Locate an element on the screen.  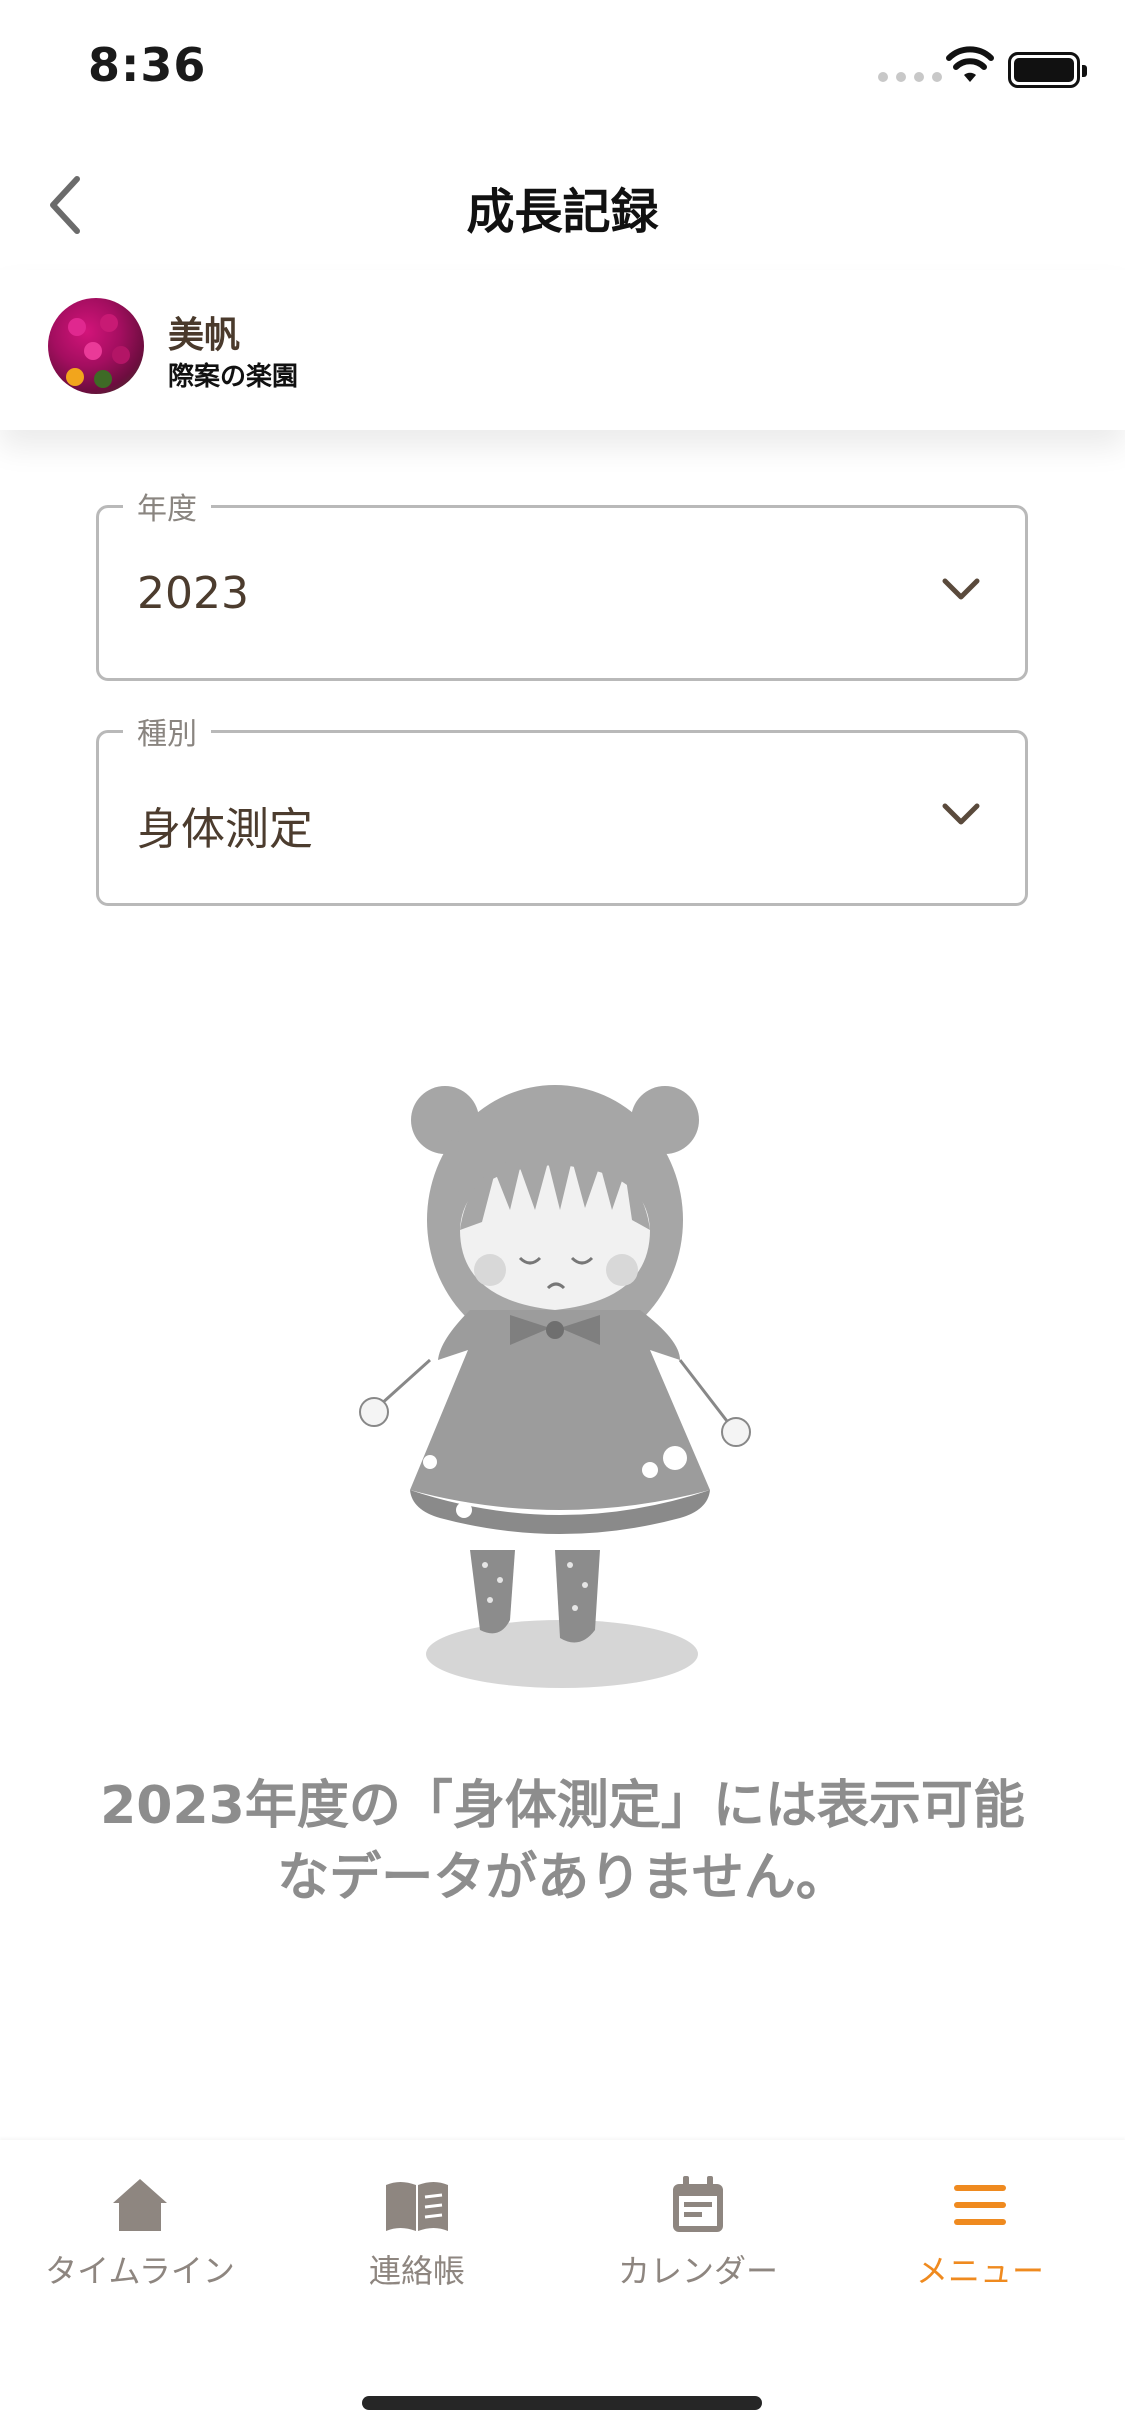
tab-bar: タイムライン 連絡帳 カレンダー メニュー is located at coordinates (562, 2288).